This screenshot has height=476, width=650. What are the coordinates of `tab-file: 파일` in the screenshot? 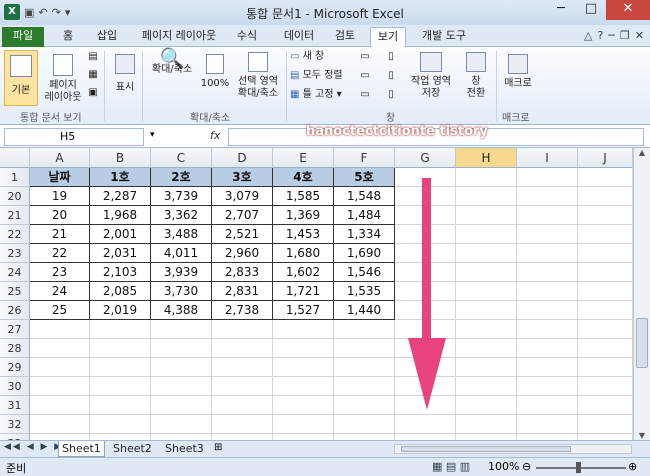 It's located at (23, 37).